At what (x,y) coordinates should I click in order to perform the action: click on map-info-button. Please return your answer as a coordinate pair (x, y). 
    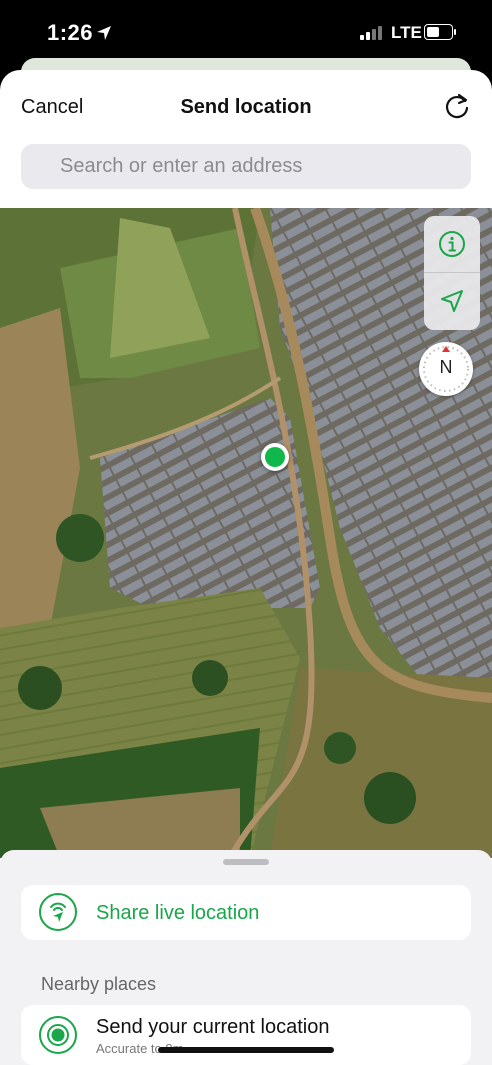
    Looking at the image, I should click on (452, 244).